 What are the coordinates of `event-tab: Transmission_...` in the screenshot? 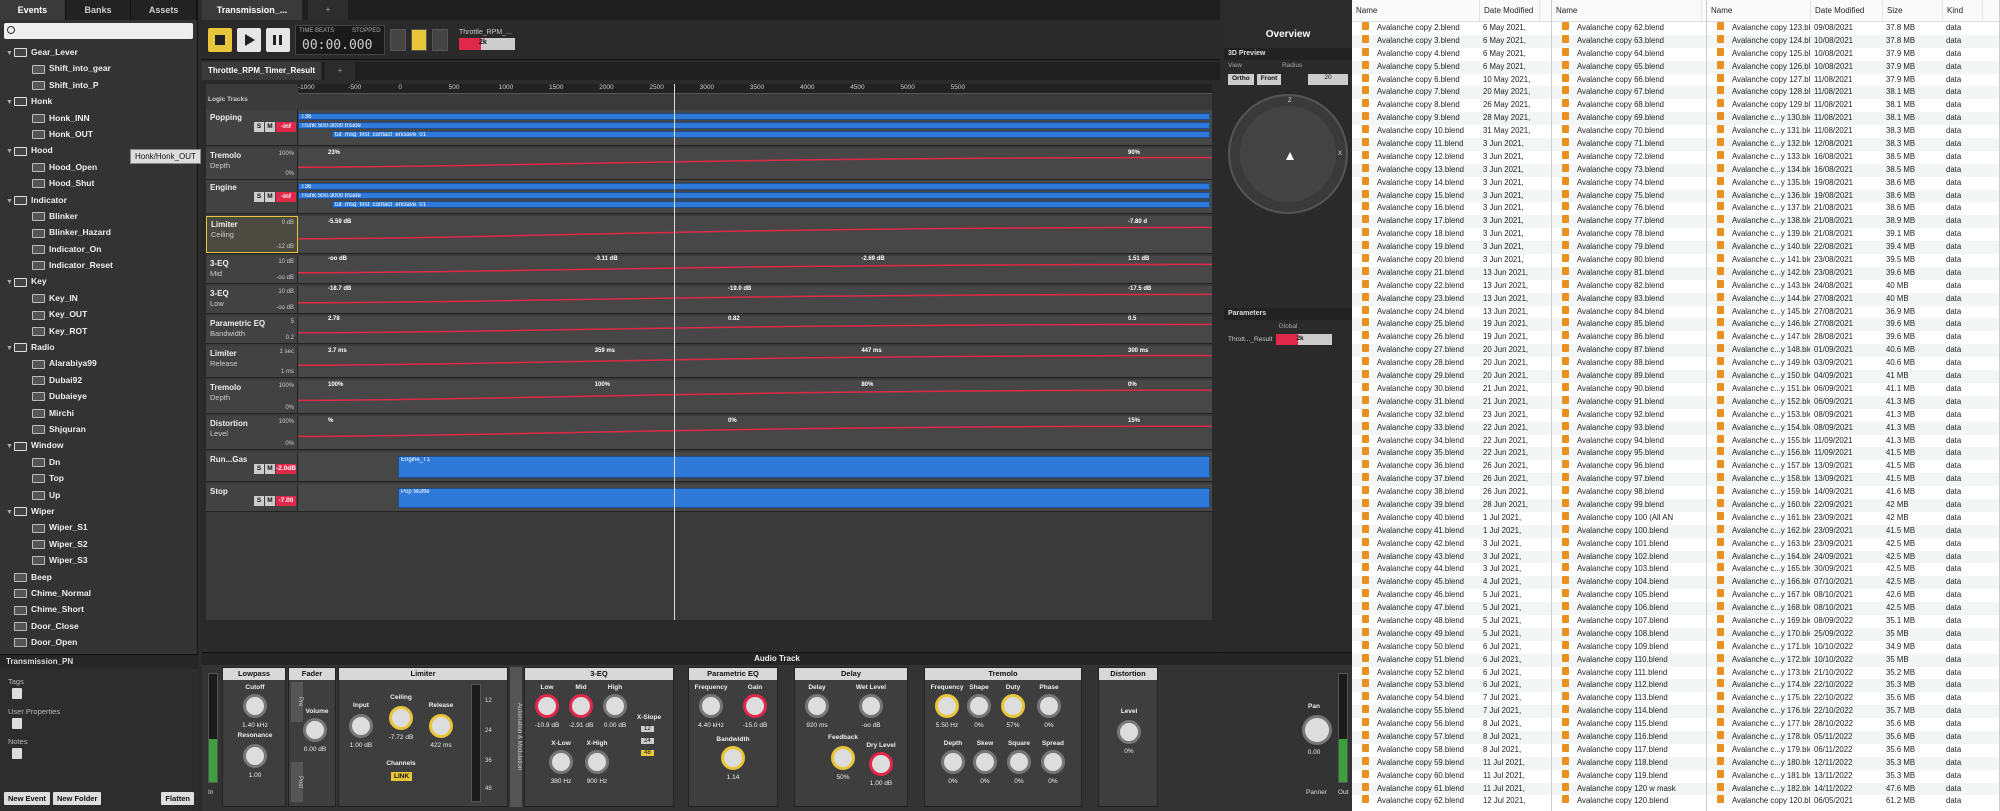 It's located at (252, 10).